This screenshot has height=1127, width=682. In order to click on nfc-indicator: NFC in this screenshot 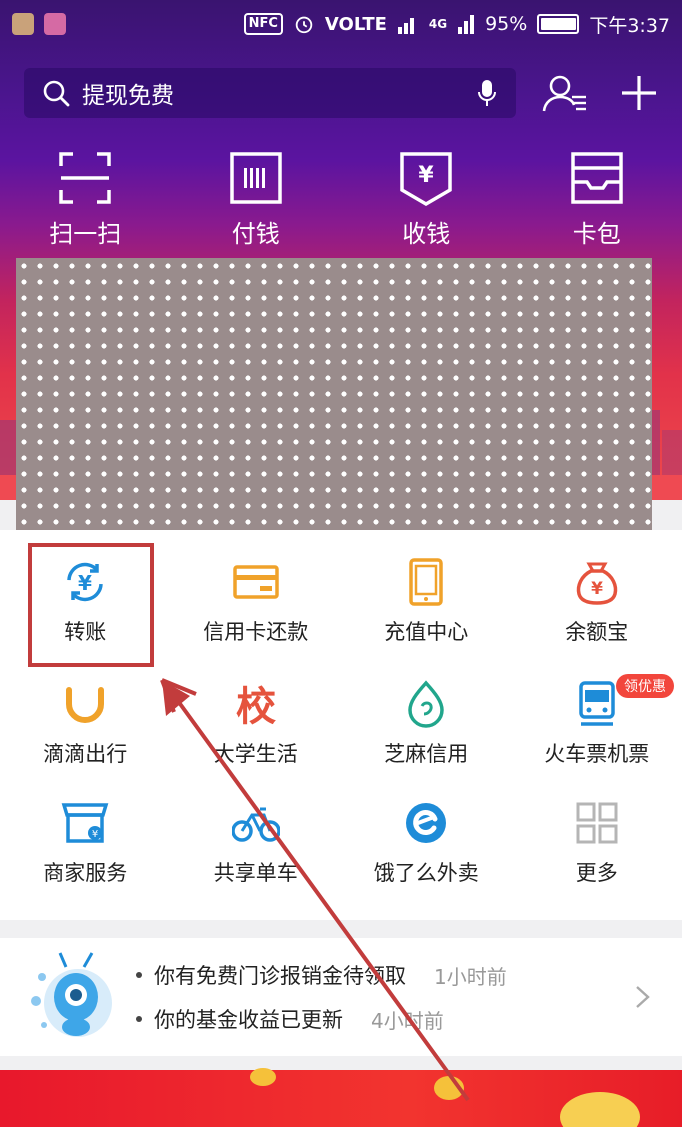, I will do `click(263, 24)`.